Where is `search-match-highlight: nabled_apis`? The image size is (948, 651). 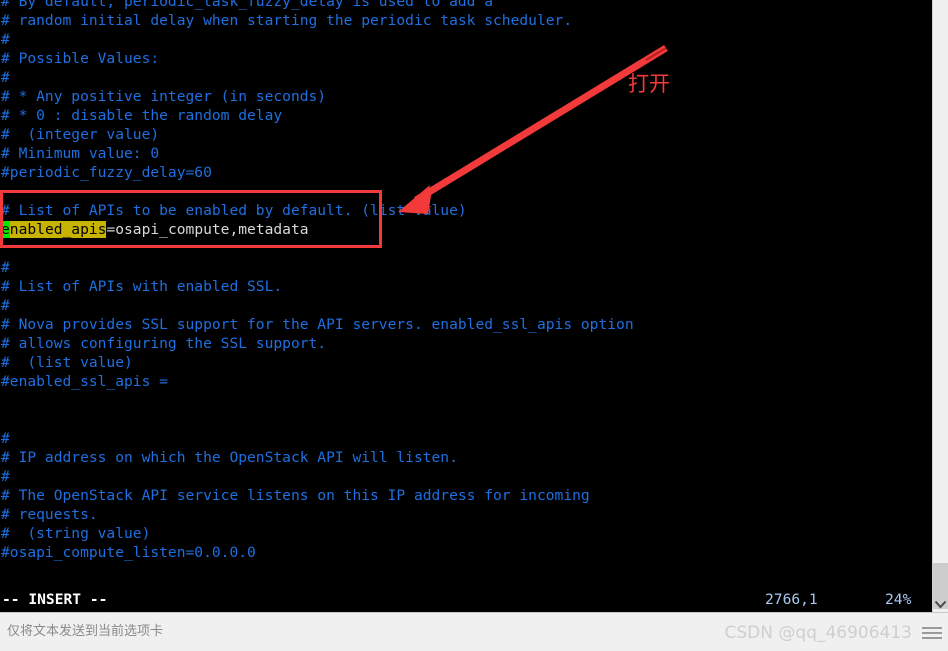 search-match-highlight: nabled_apis is located at coordinates (58, 229).